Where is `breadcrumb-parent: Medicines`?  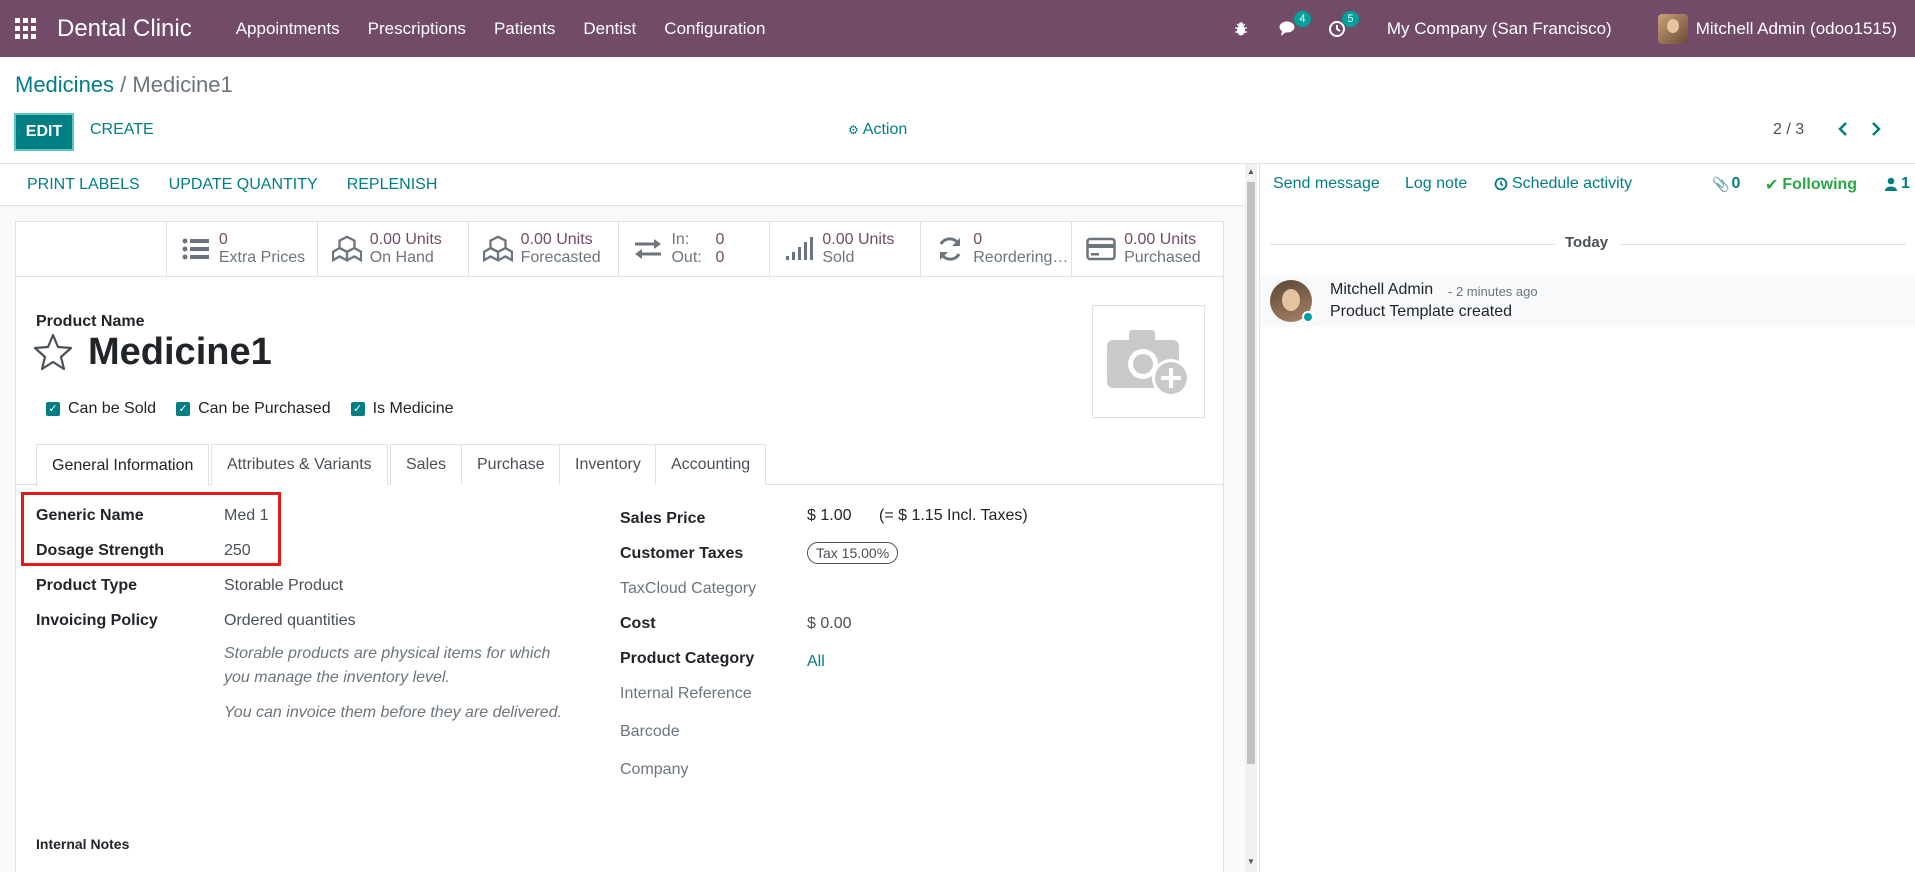 breadcrumb-parent: Medicines is located at coordinates (64, 84).